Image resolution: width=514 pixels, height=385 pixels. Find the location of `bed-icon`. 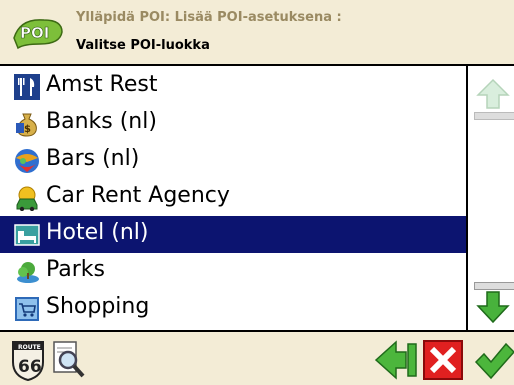

bed-icon is located at coordinates (27, 235).